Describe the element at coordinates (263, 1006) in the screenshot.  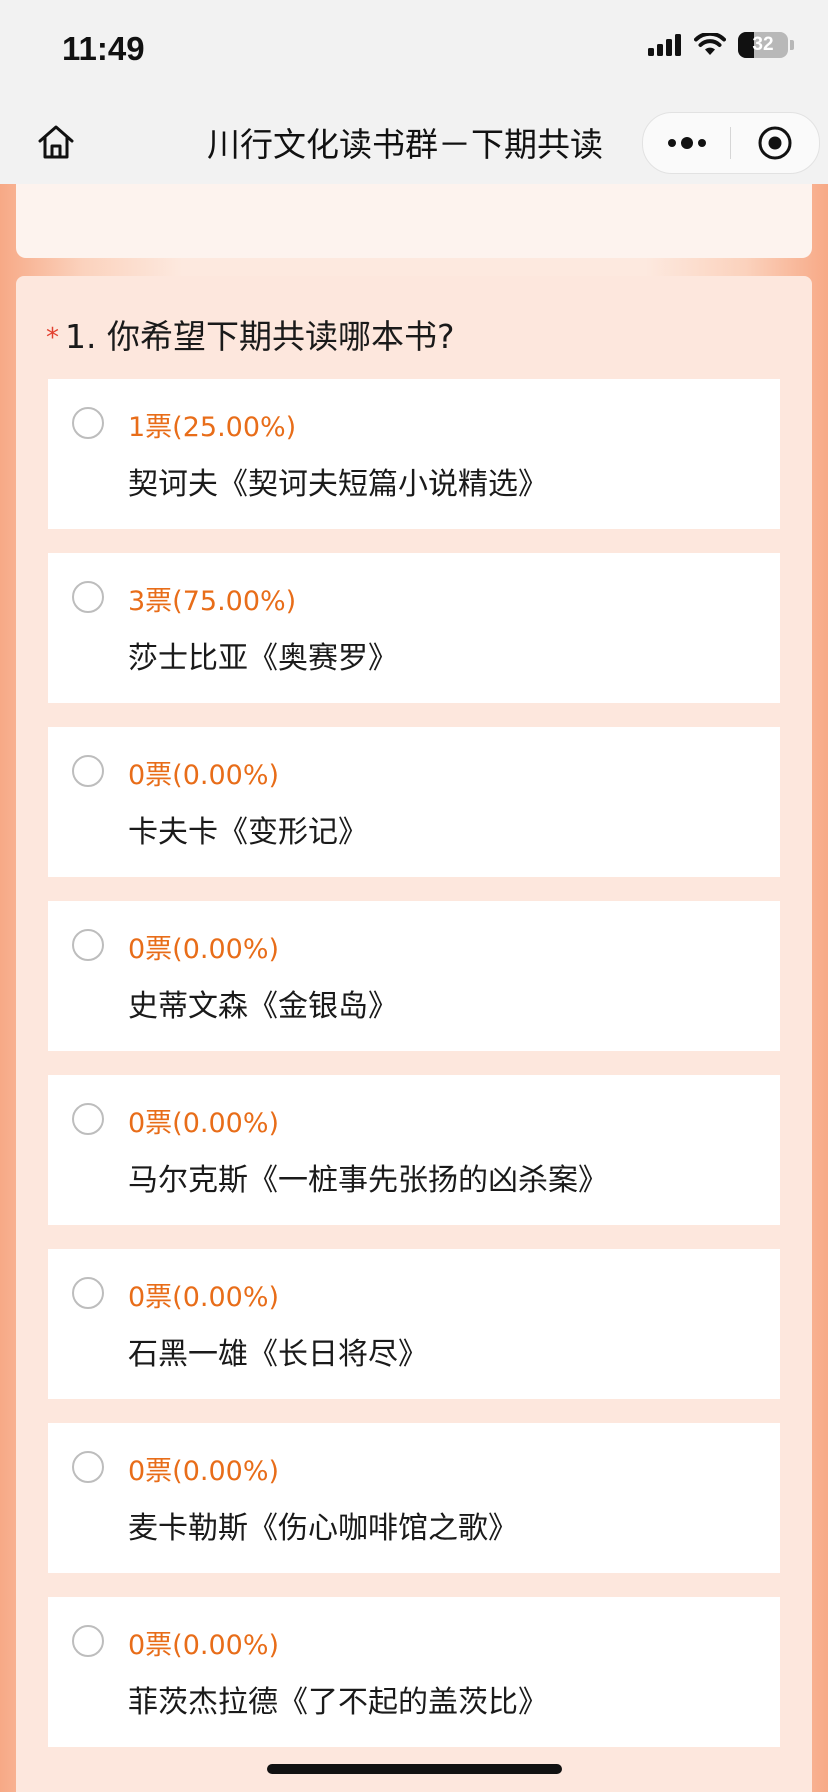
I see `book-title: 史蒂文森《金银岛》` at that location.